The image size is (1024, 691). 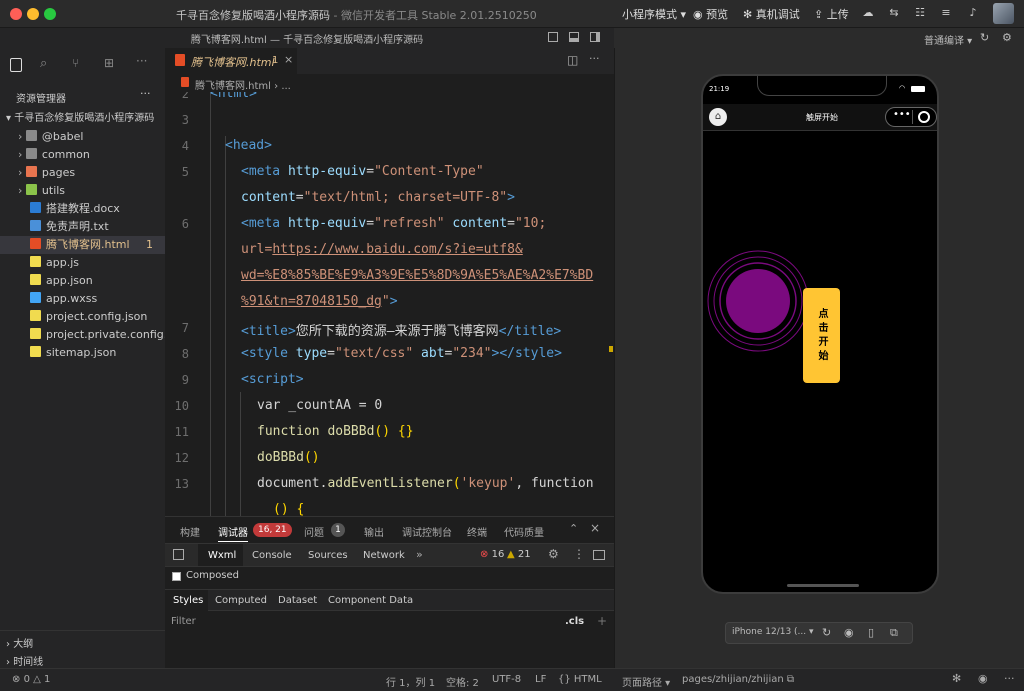 What do you see at coordinates (553, 37) in the screenshot?
I see `toggle-sidebar-icon` at bounding box center [553, 37].